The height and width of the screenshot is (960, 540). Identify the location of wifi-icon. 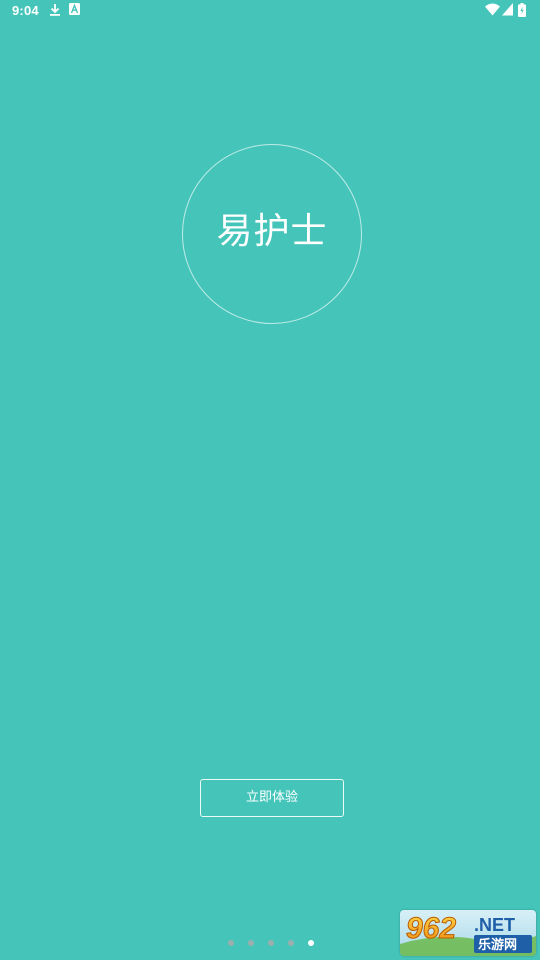
(492, 9).